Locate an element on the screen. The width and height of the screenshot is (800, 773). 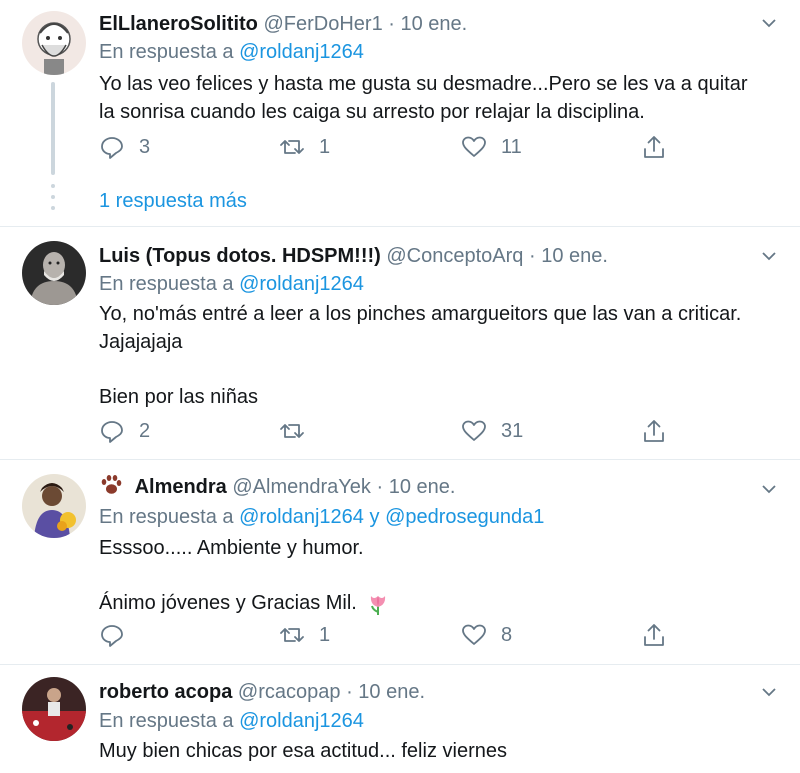
like-count: 11 is located at coordinates (511, 146).